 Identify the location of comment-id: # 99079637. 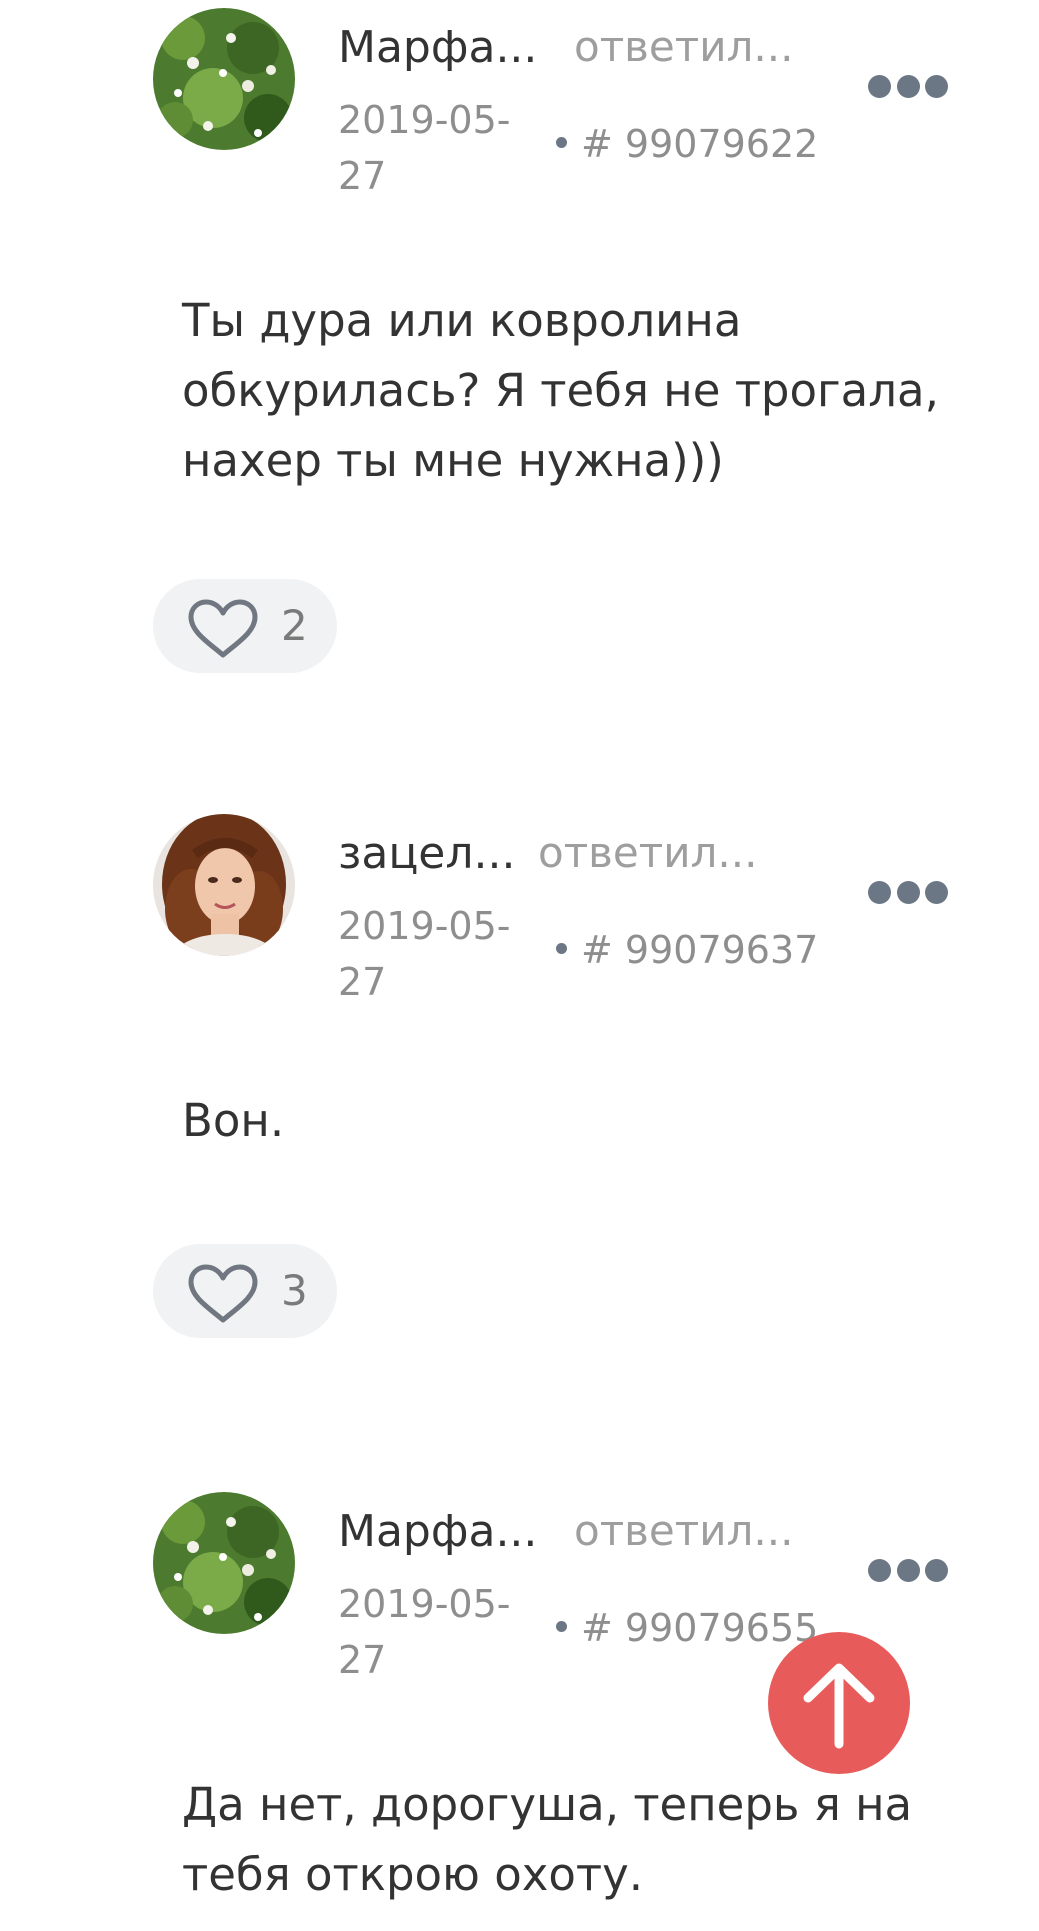
(687, 950).